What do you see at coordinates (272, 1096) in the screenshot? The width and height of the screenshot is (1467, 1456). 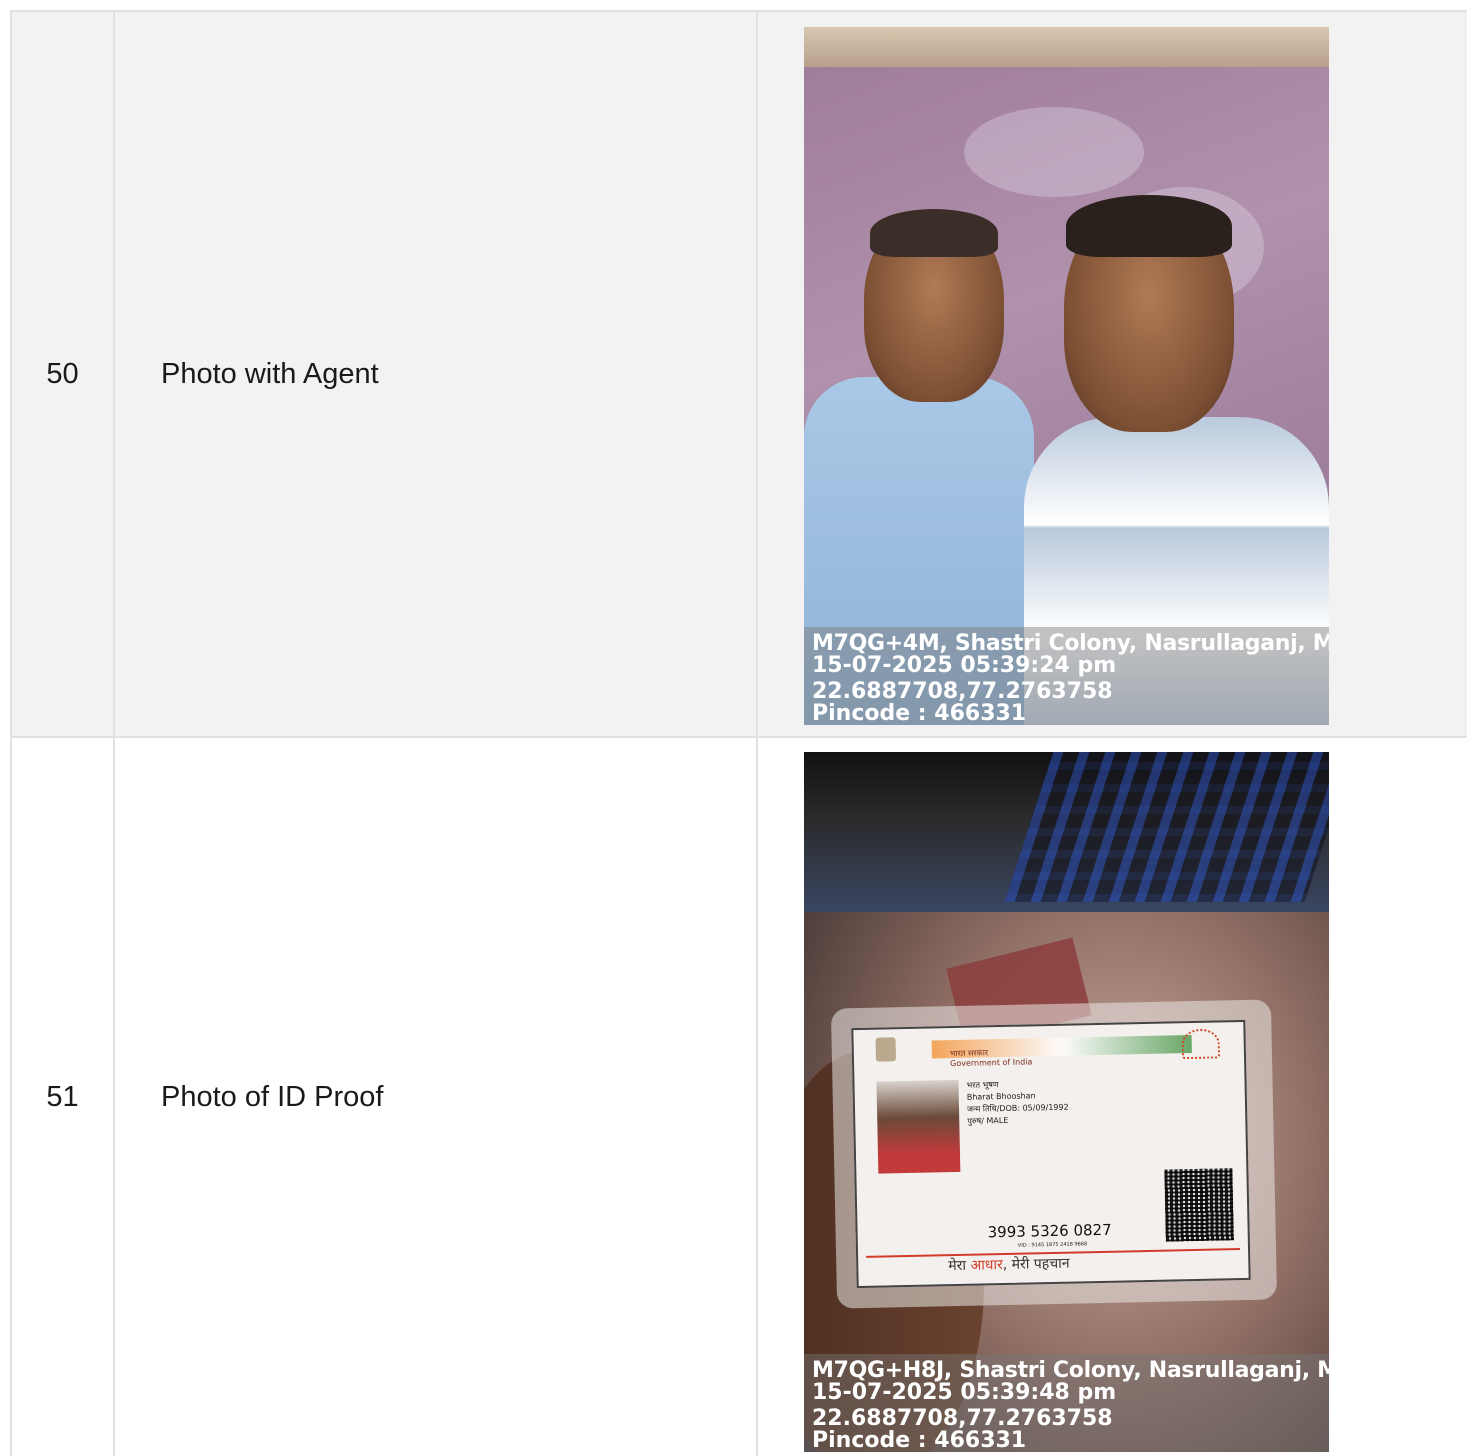 I see `row-label: Photo of ID Proof` at bounding box center [272, 1096].